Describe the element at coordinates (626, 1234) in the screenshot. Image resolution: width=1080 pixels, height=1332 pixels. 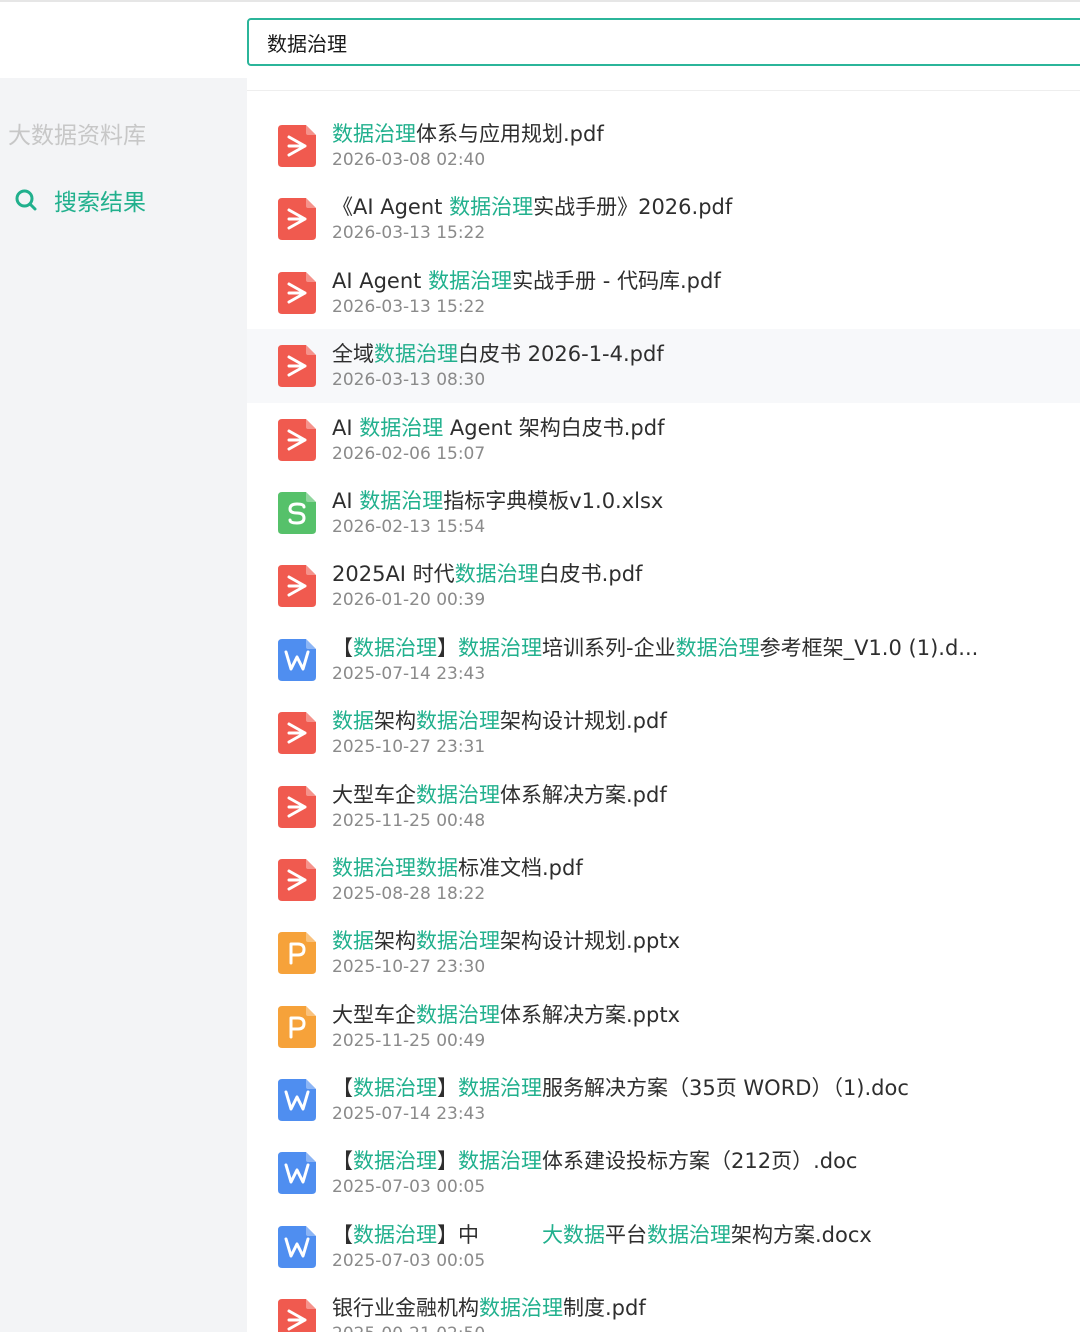
I see `file-name-text: 平台` at that location.